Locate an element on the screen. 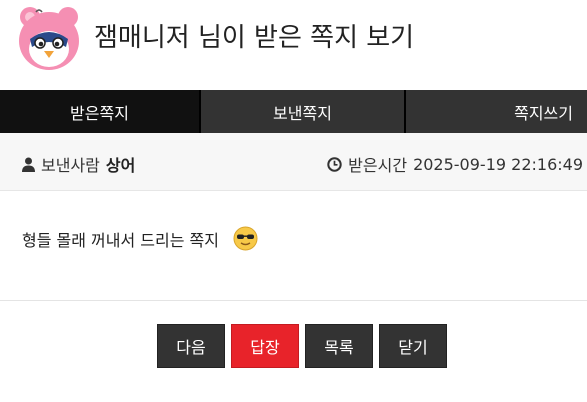 This screenshot has width=587, height=402. message-tabs: 받은쪽지 보낸쪽지 쪽지쓰기 is located at coordinates (293, 111).